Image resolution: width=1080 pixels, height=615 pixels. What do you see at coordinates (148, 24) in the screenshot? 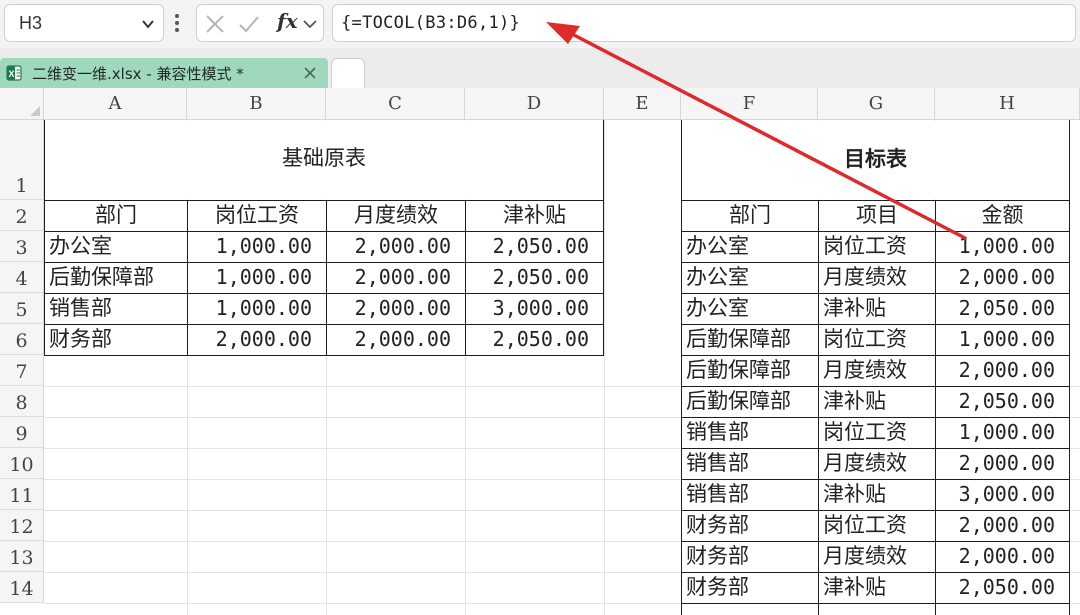
I see `chevron-down-icon` at bounding box center [148, 24].